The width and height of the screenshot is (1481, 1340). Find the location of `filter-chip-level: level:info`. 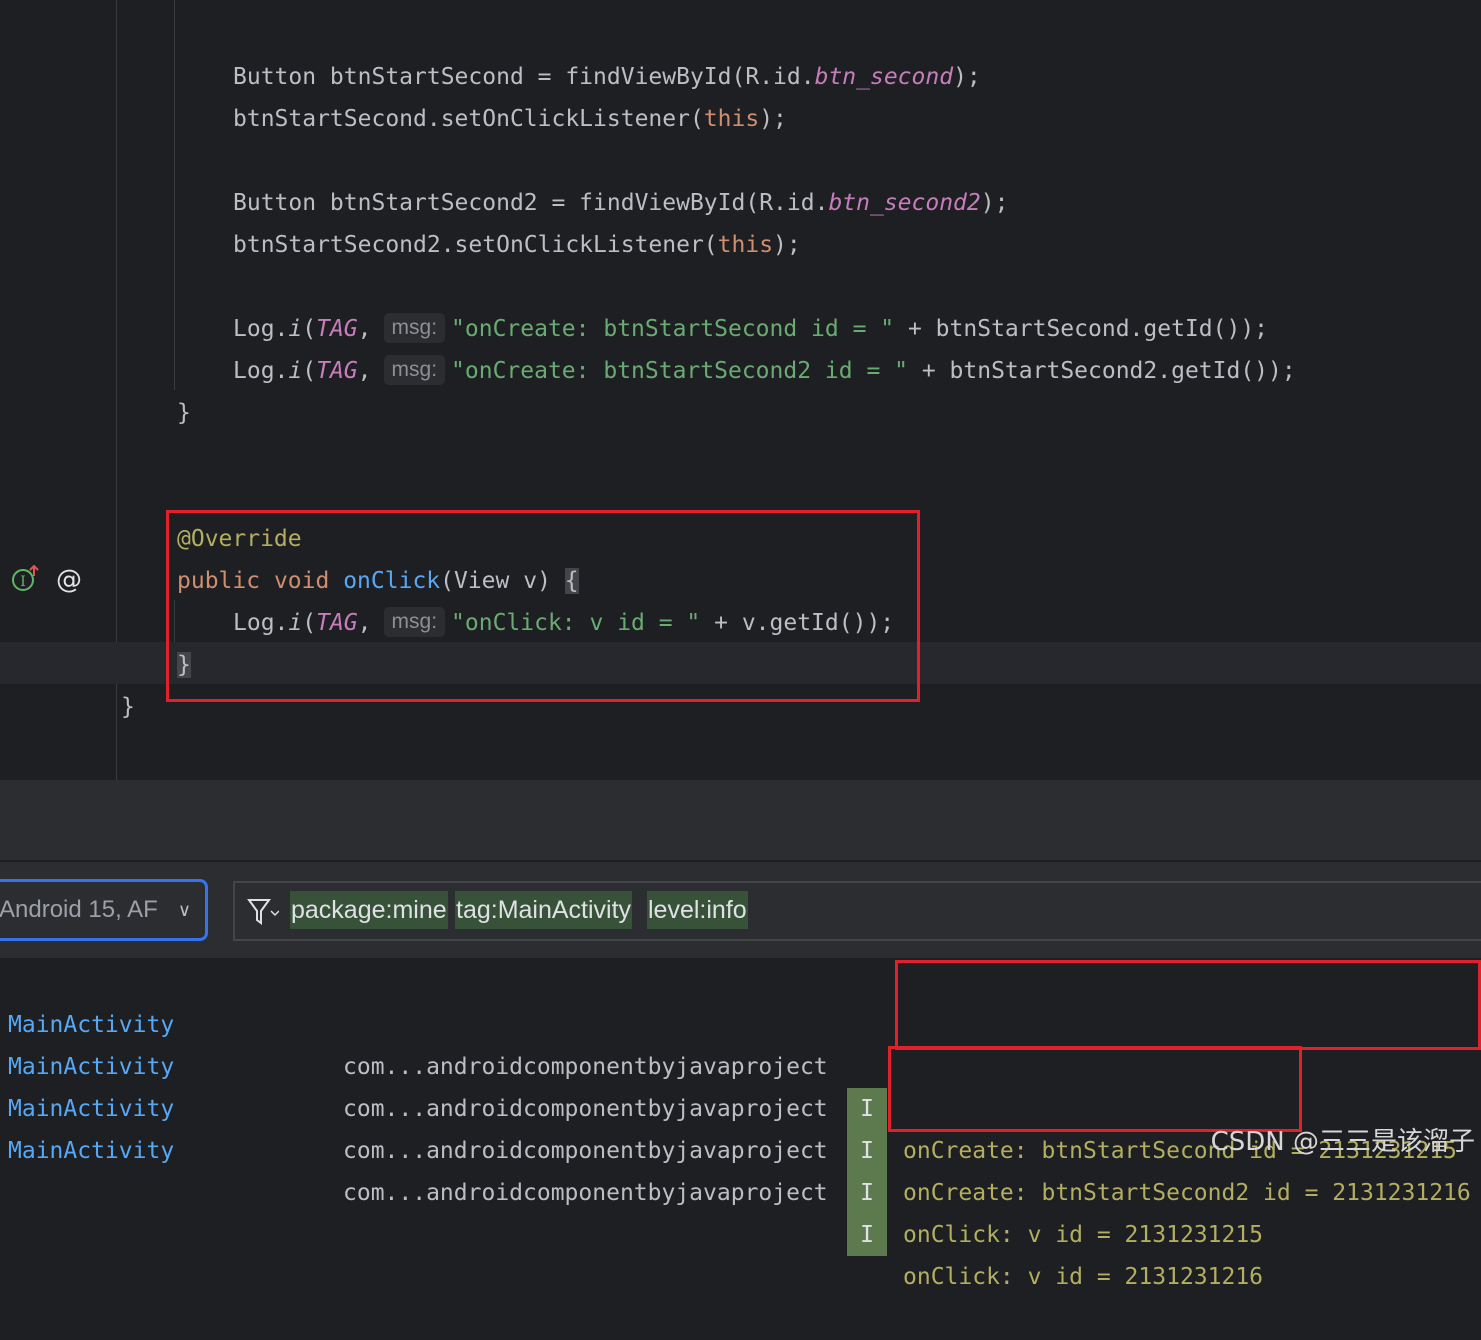

filter-chip-level: level:info is located at coordinates (697, 910).